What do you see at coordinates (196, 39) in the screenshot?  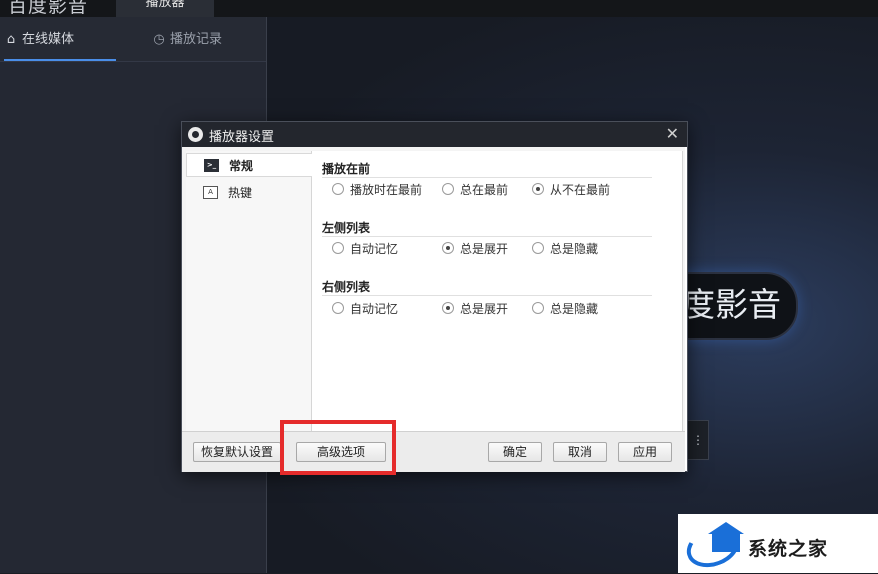 I see `tab-play-history-label: 播放记录` at bounding box center [196, 39].